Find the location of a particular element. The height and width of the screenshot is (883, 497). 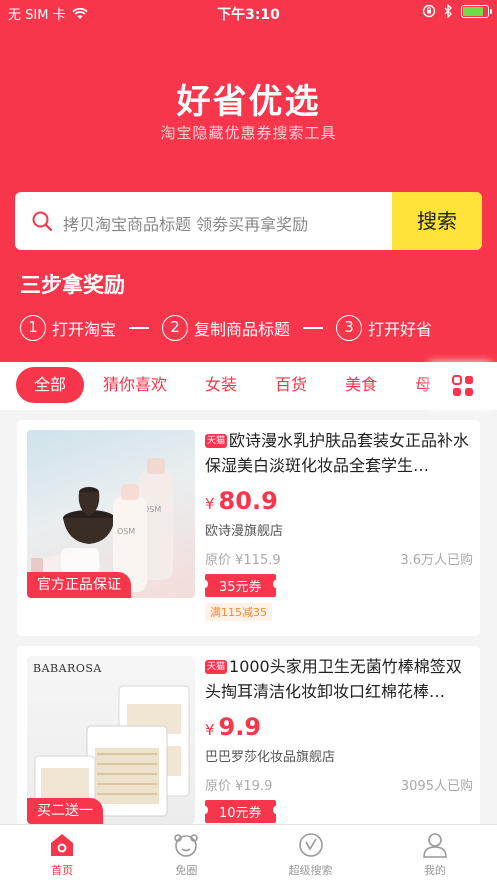

wifi-icon is located at coordinates (79, 13).